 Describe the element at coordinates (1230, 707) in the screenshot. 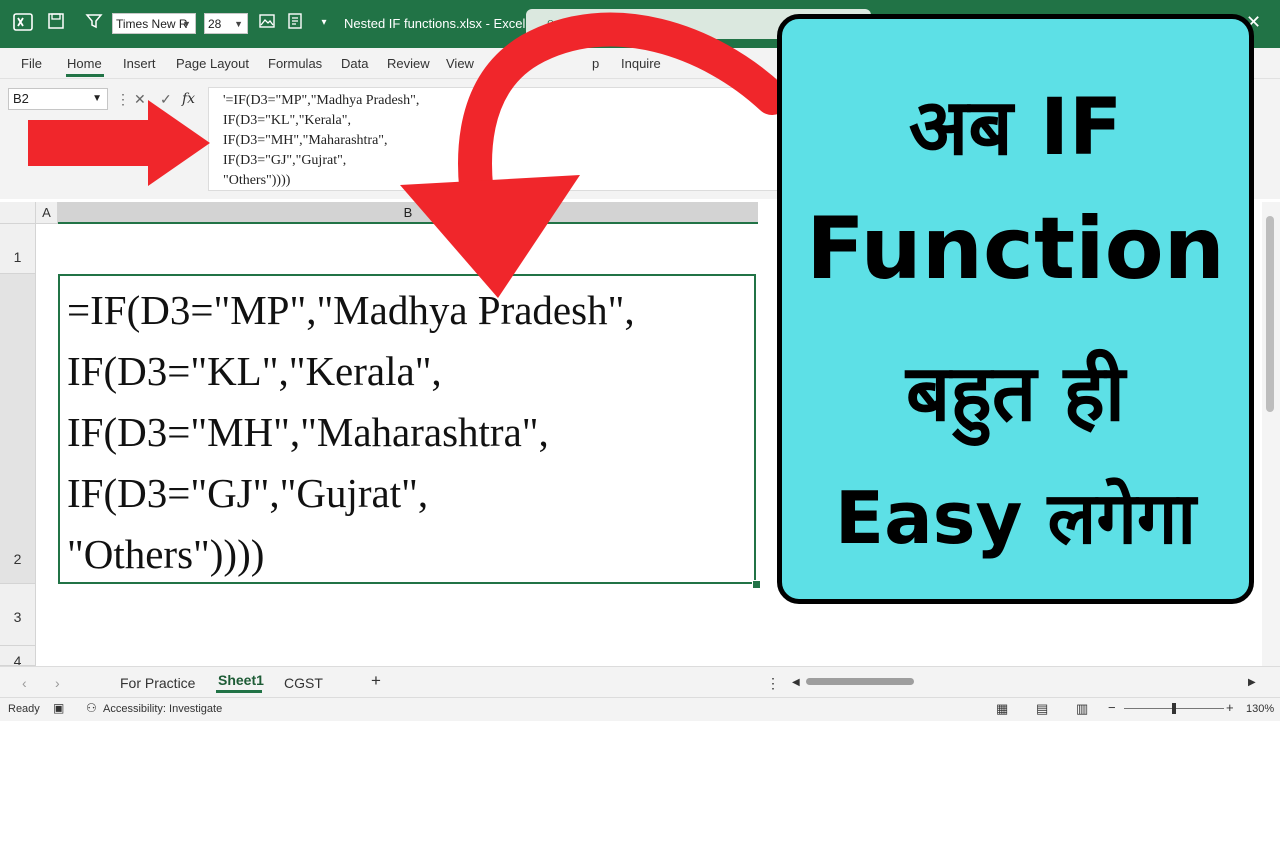

I see `zoom-in-button: +` at that location.